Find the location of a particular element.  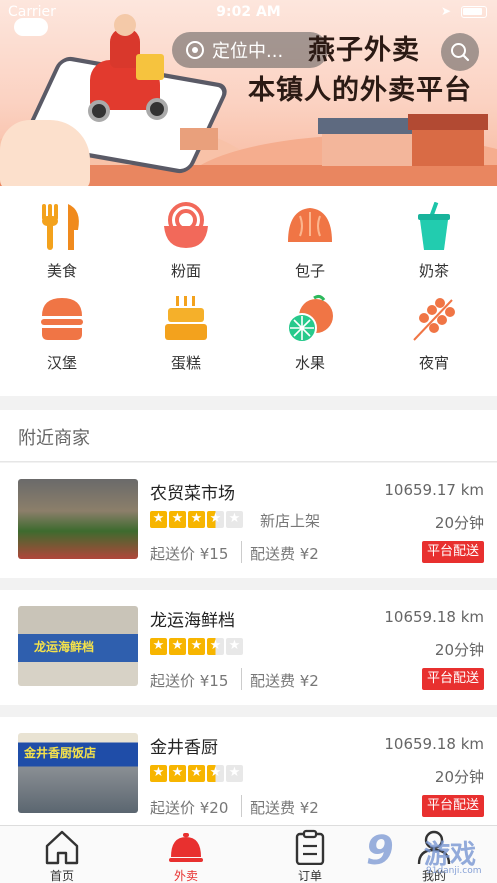

tab-label: 外卖 is located at coordinates (185, 876).